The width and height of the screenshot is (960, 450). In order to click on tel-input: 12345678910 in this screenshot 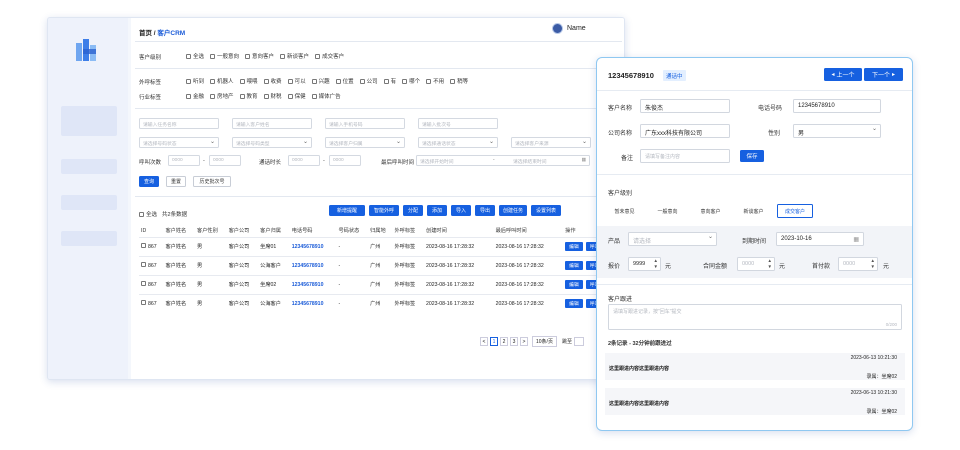, I will do `click(837, 106)`.